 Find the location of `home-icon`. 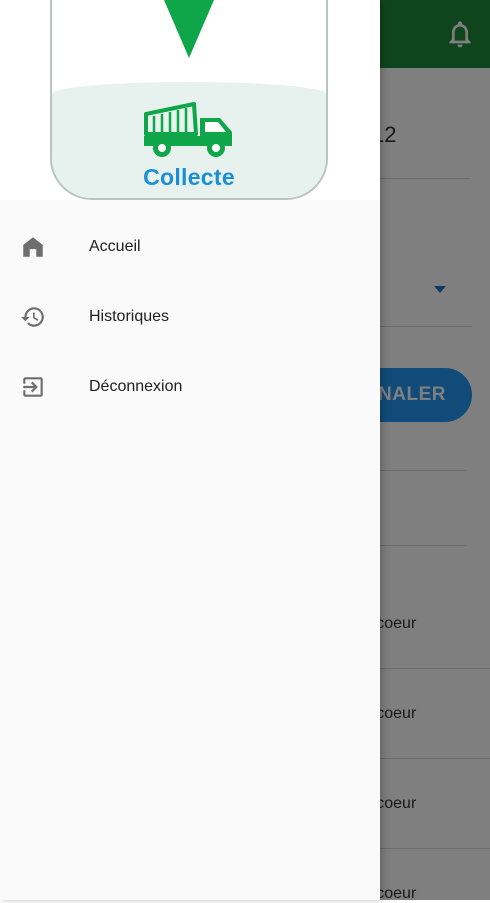

home-icon is located at coordinates (33, 247).